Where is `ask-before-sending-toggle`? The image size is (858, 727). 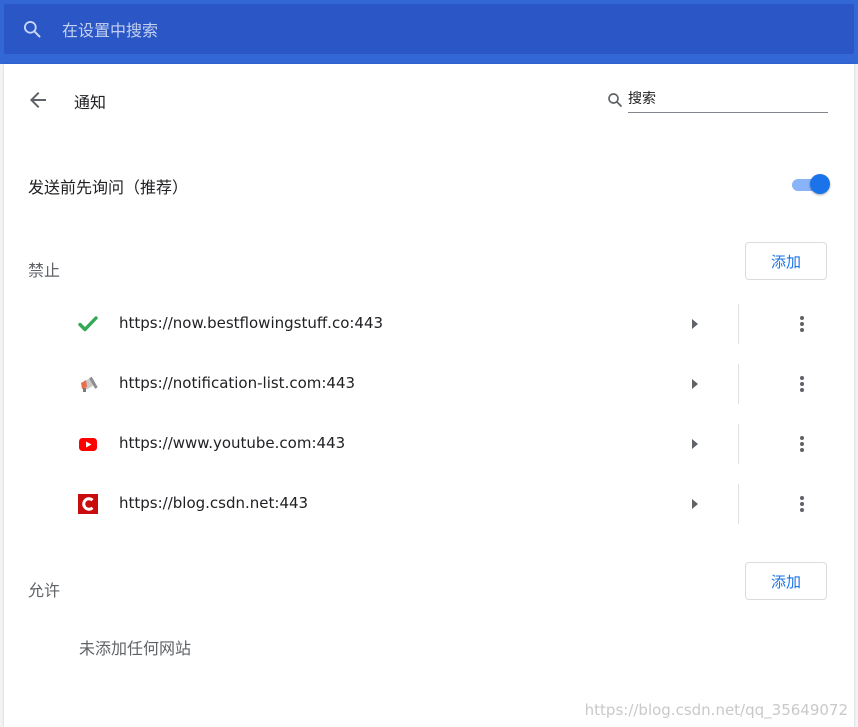 ask-before-sending-toggle is located at coordinates (810, 184).